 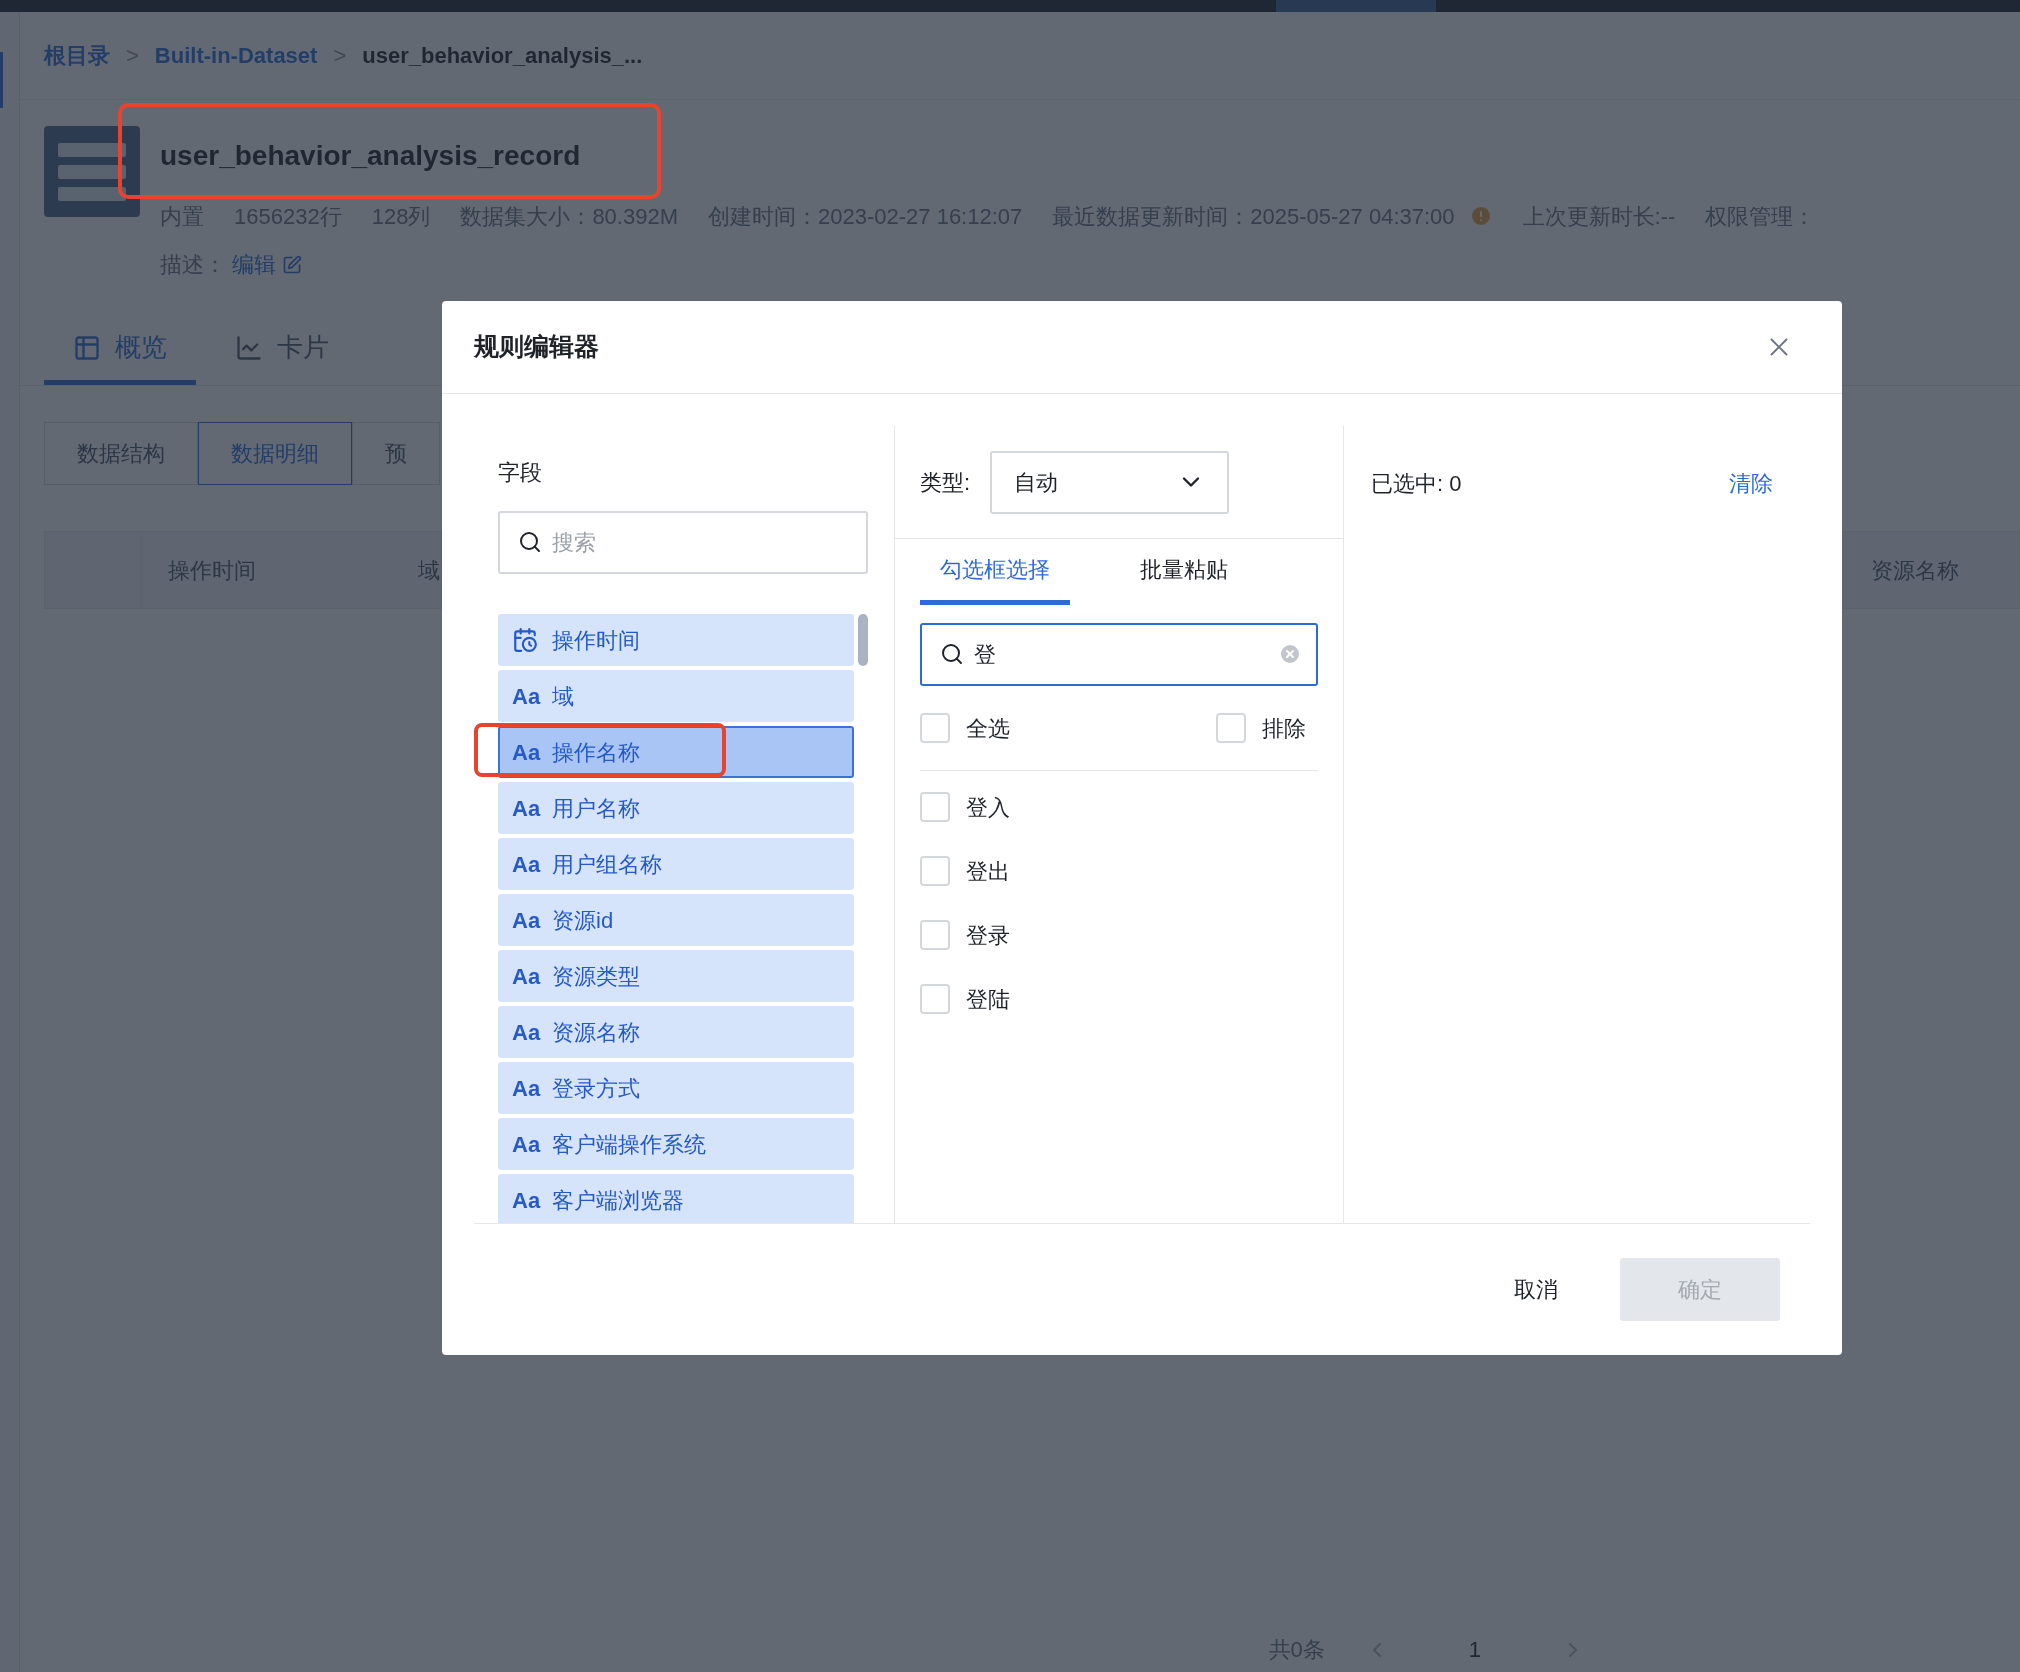 I want to click on field-name: 操作名称, so click(x=596, y=752).